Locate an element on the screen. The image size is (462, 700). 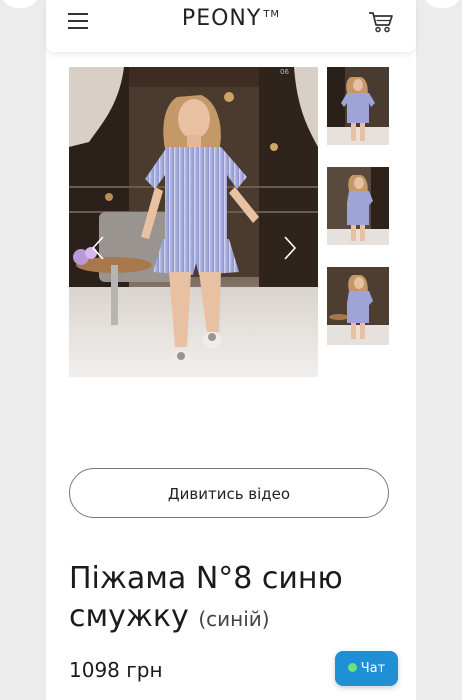
chat-label: Чат is located at coordinates (373, 668).